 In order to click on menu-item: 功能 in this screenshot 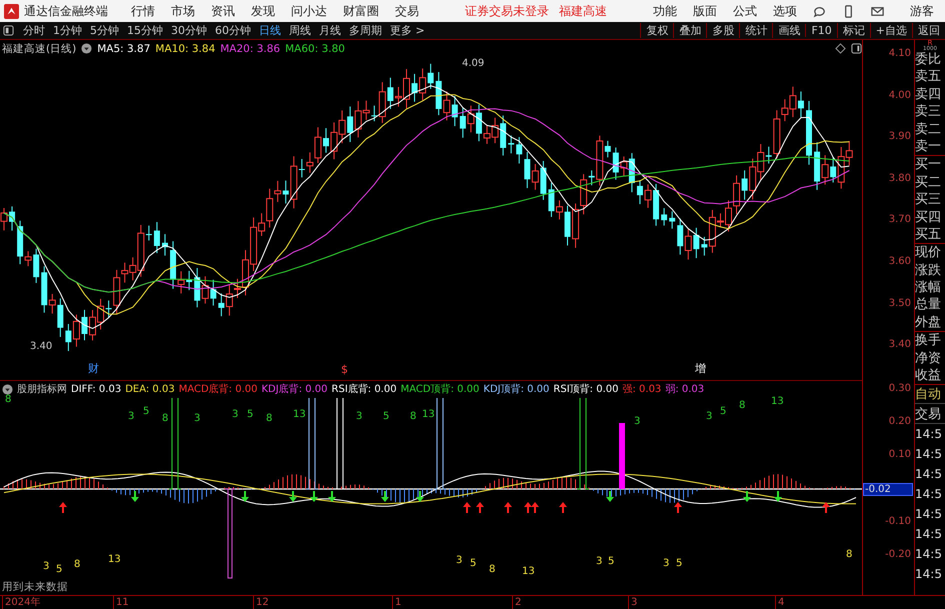, I will do `click(665, 11)`.